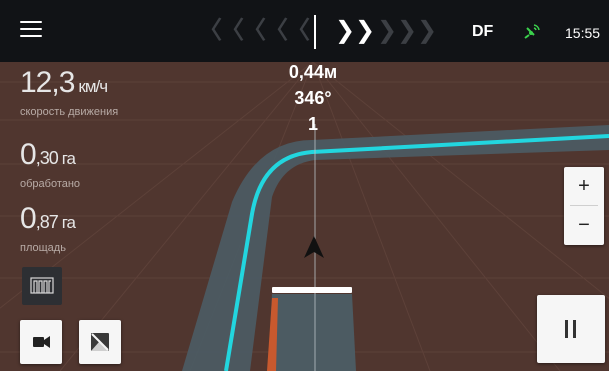 Image resolution: width=609 pixels, height=371 pixels. I want to click on zoom-in-button: +, so click(584, 186).